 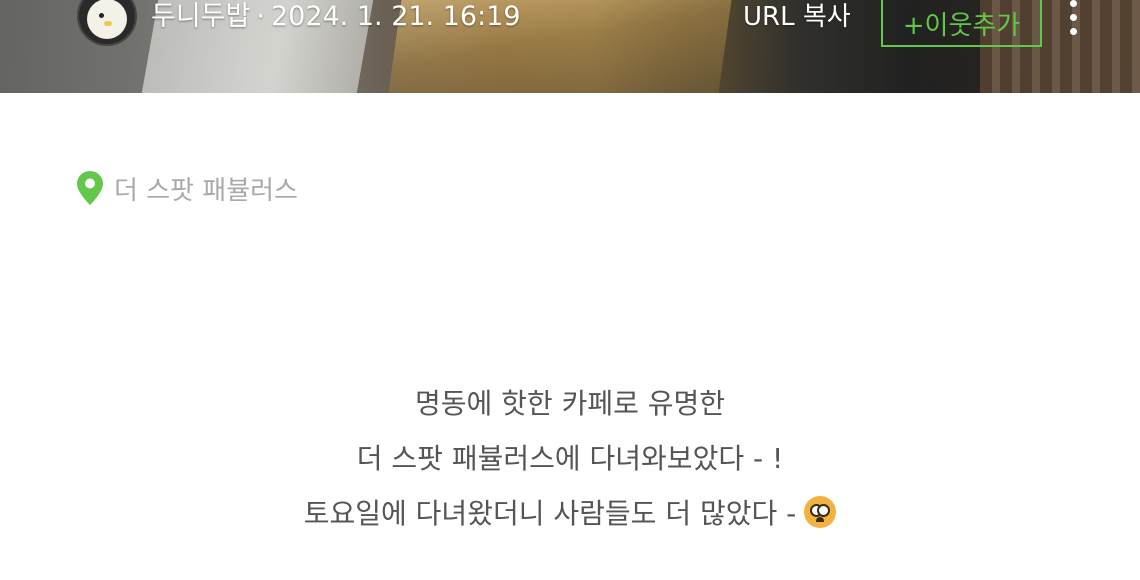 I want to click on body-line: 명동에 핫한 카페로 유명한, so click(x=570, y=403).